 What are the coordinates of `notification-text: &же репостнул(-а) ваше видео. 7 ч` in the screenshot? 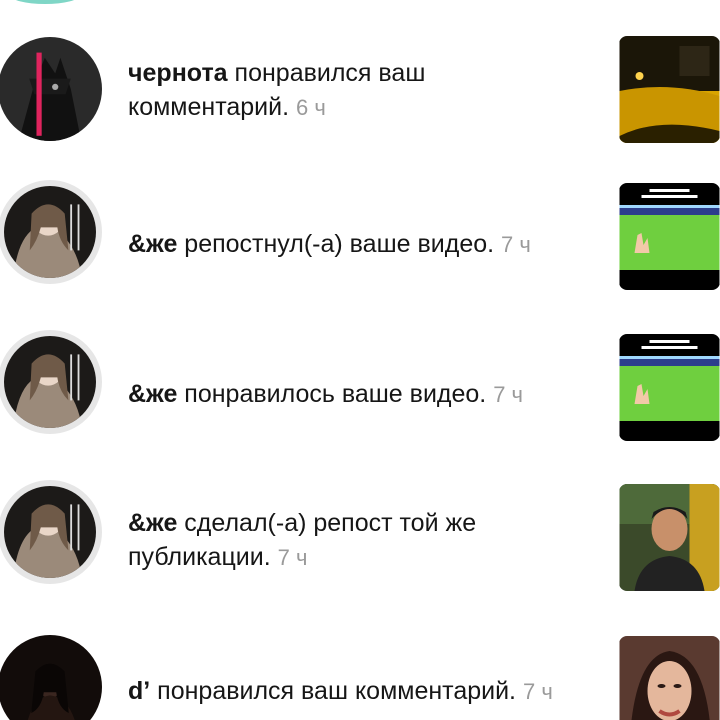 It's located at (358, 244).